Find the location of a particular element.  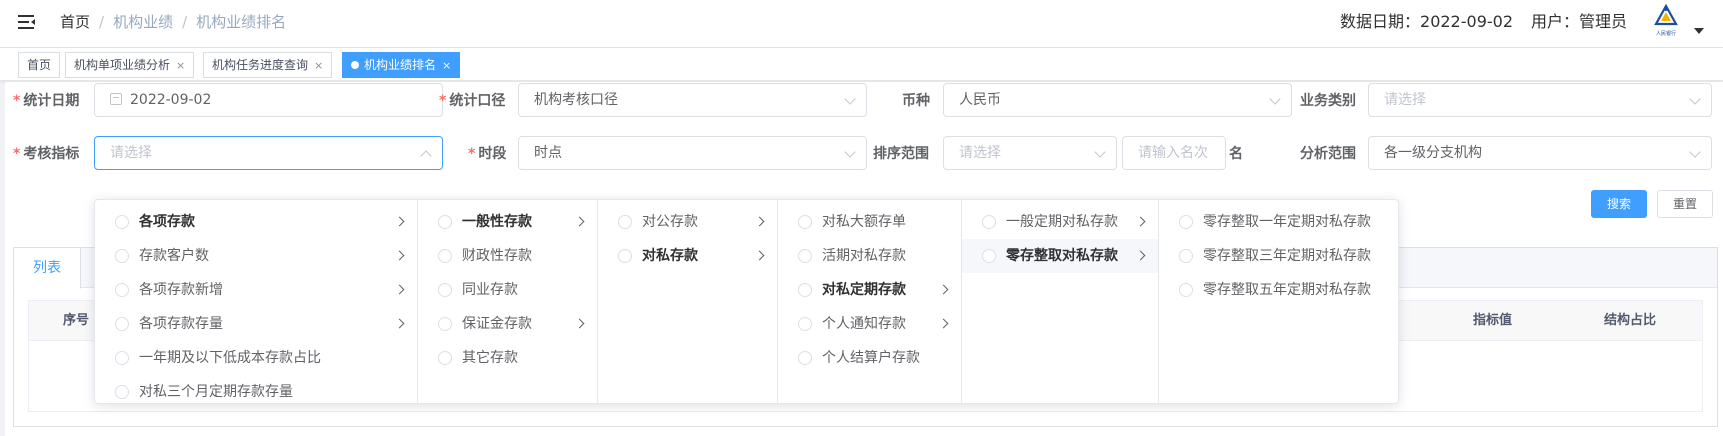

cascader-option: 一般定期对私存款 is located at coordinates (1060, 222).